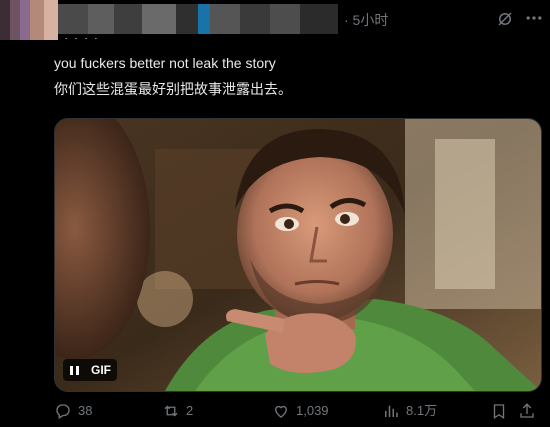 Image resolution: width=550 pixels, height=427 pixels. I want to click on reply-button: 38, so click(73, 411).